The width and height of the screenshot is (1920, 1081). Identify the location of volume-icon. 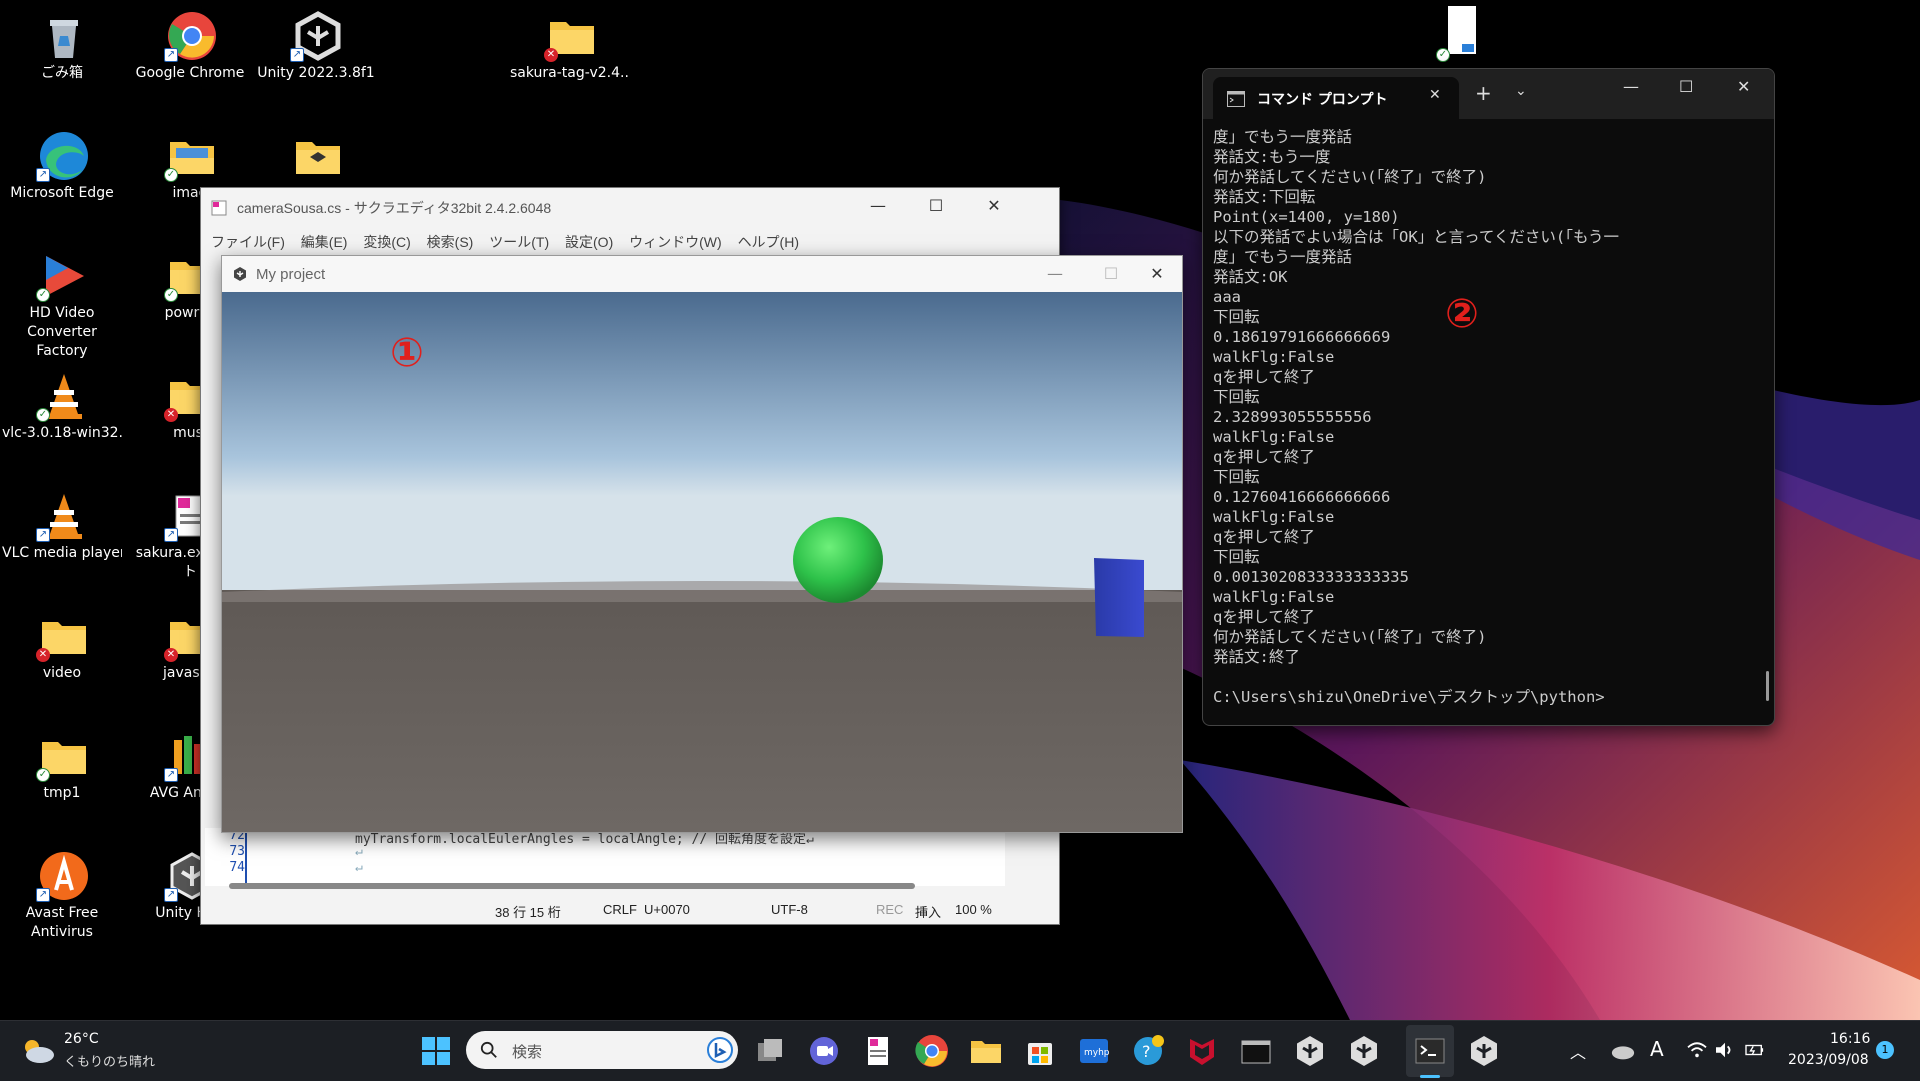
(1725, 1050).